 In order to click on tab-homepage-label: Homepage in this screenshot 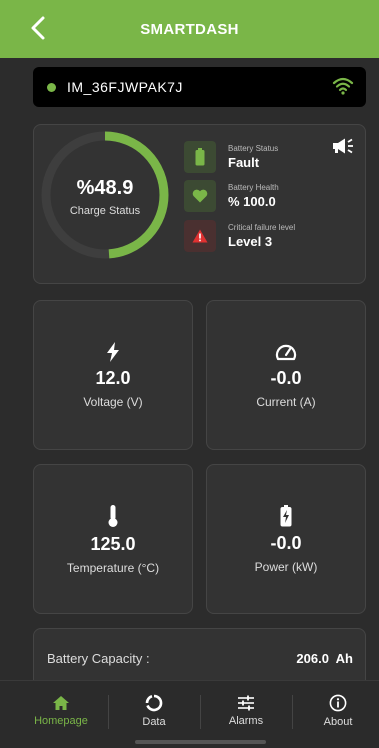, I will do `click(61, 721)`.